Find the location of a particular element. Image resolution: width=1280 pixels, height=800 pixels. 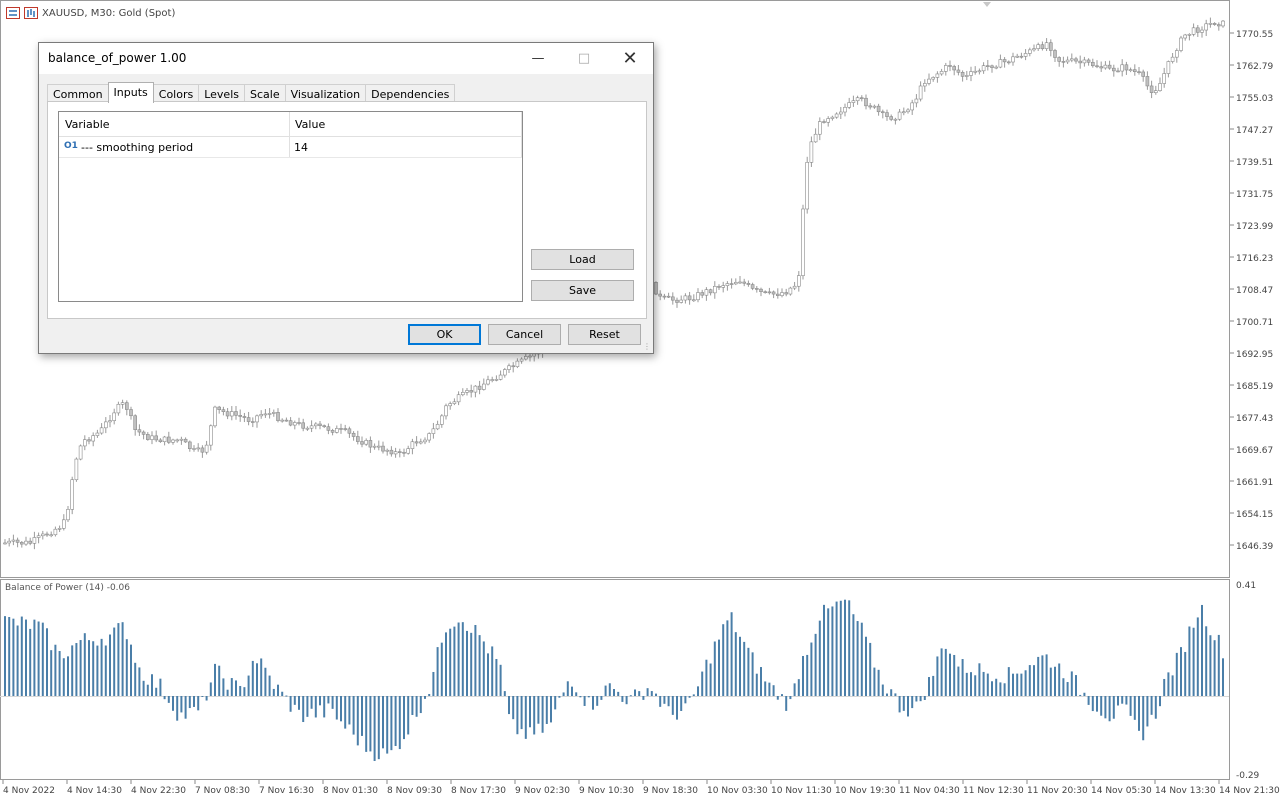

resize-grip-icon: ⋮ is located at coordinates (647, 347).